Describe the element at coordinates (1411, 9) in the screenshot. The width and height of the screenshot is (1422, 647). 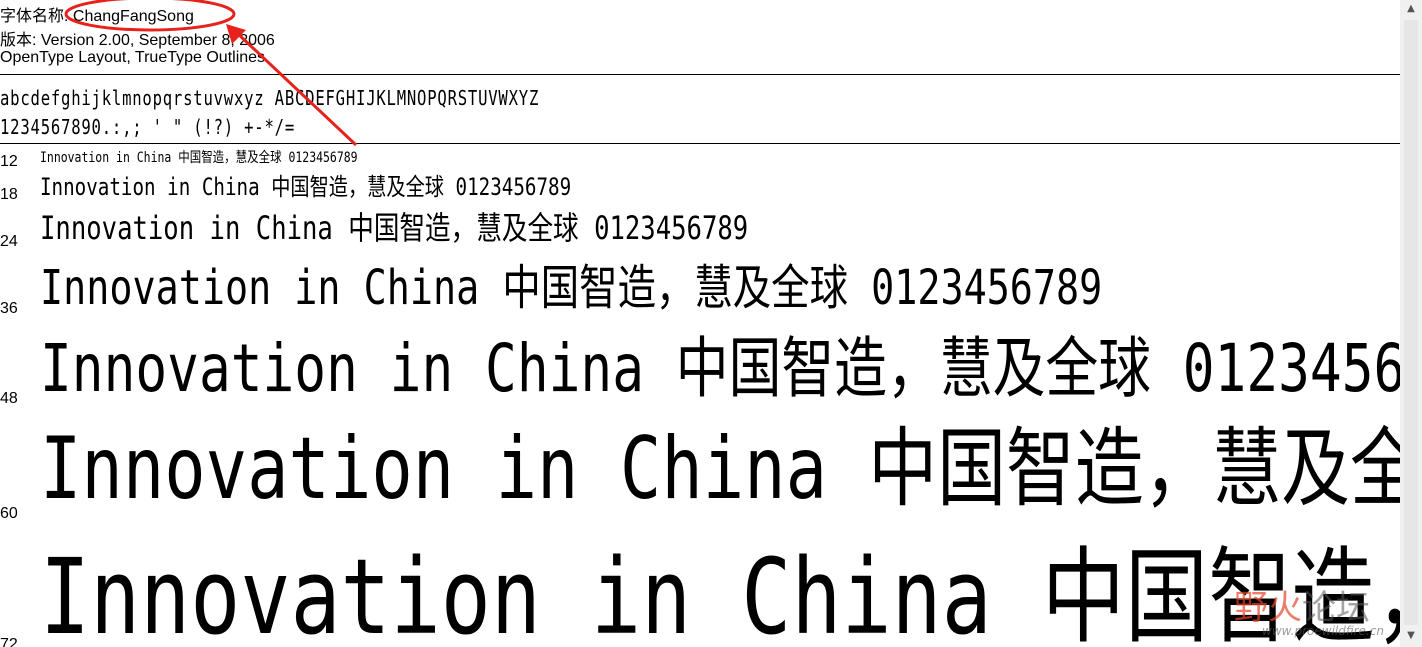
I see `chevron-up-icon: ▲` at that location.